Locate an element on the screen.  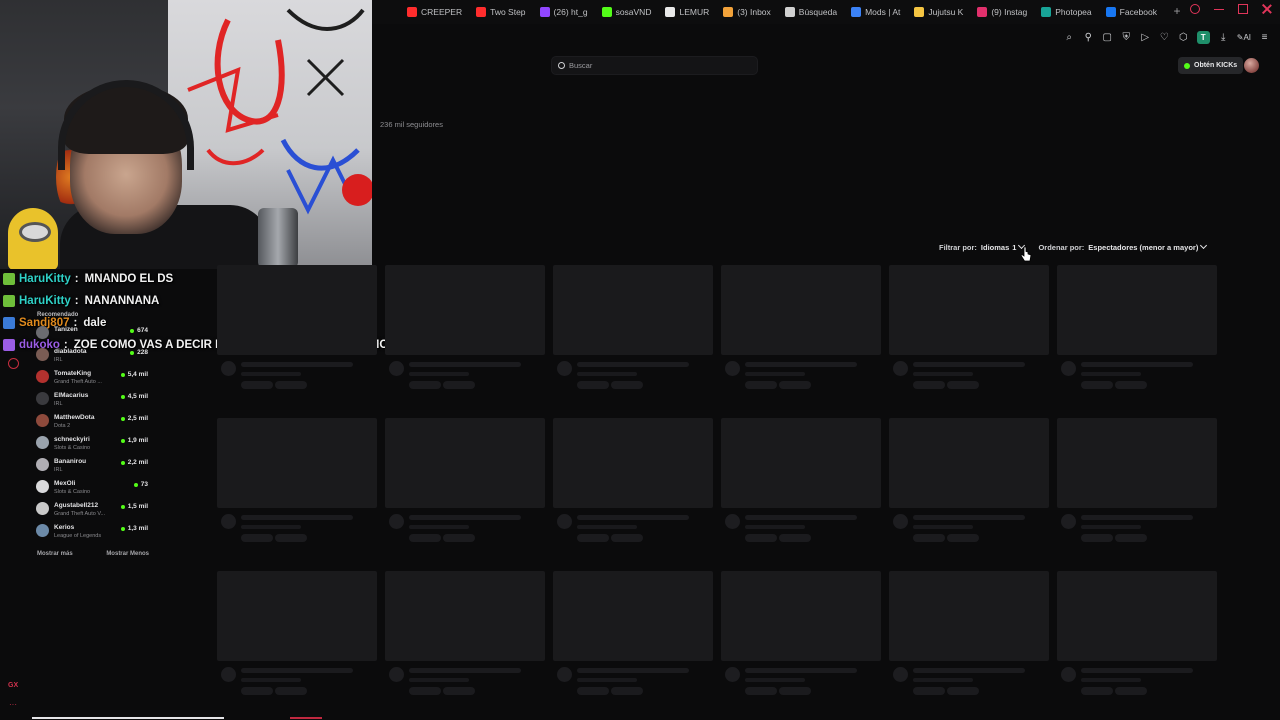
get-kicks-button: Obtén KICKs is located at coordinates (1211, 65).